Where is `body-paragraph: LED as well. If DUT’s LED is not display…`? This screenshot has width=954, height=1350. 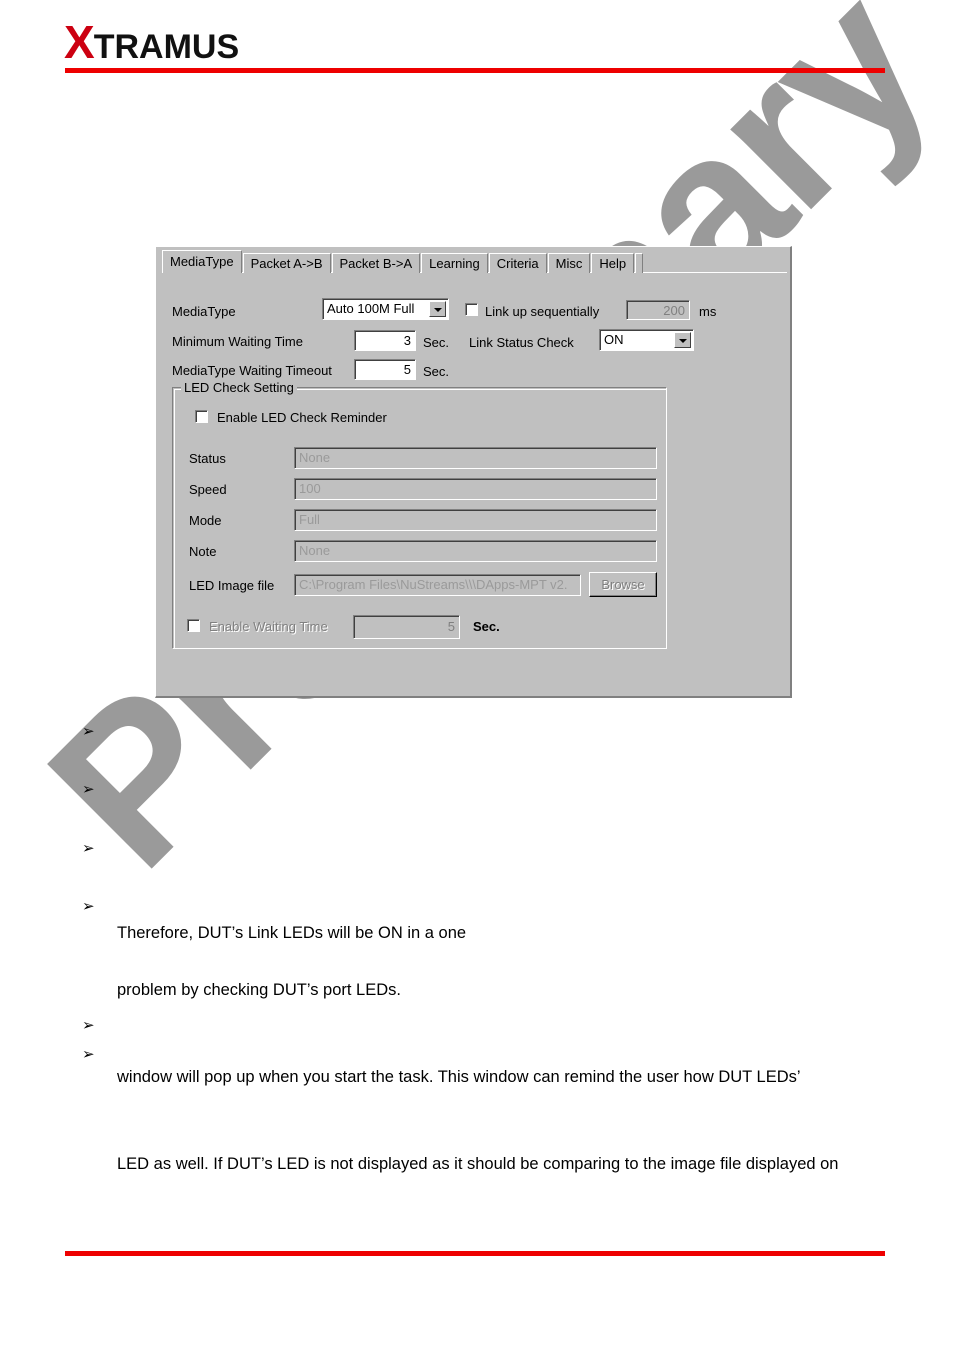
body-paragraph: LED as well. If DUT’s LED is not display… is located at coordinates (478, 1164).